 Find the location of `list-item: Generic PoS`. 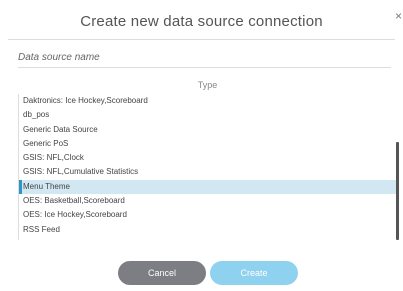

list-item: Generic PoS is located at coordinates (208, 144).